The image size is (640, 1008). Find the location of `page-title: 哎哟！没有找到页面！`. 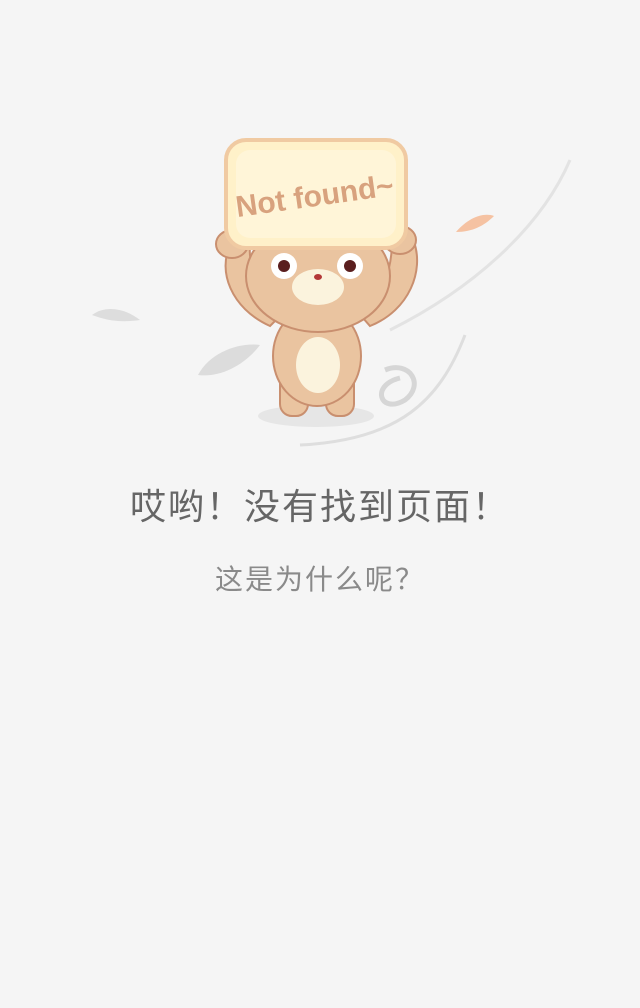

page-title: 哎哟！没有找到页面！ is located at coordinates (319, 507).